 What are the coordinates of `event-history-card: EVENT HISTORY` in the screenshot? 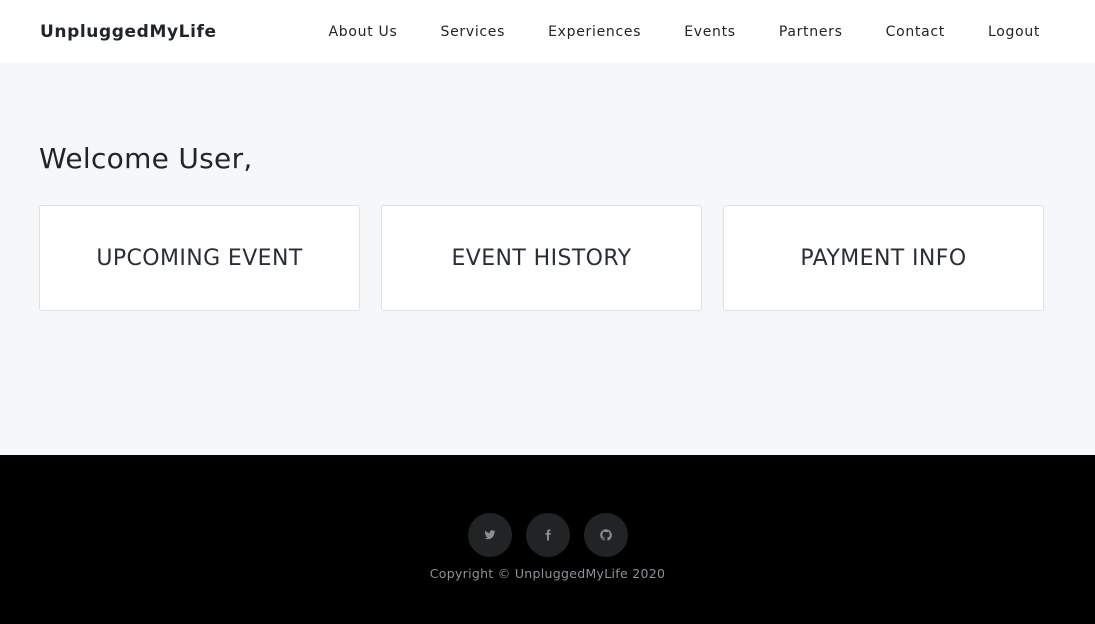 It's located at (541, 258).